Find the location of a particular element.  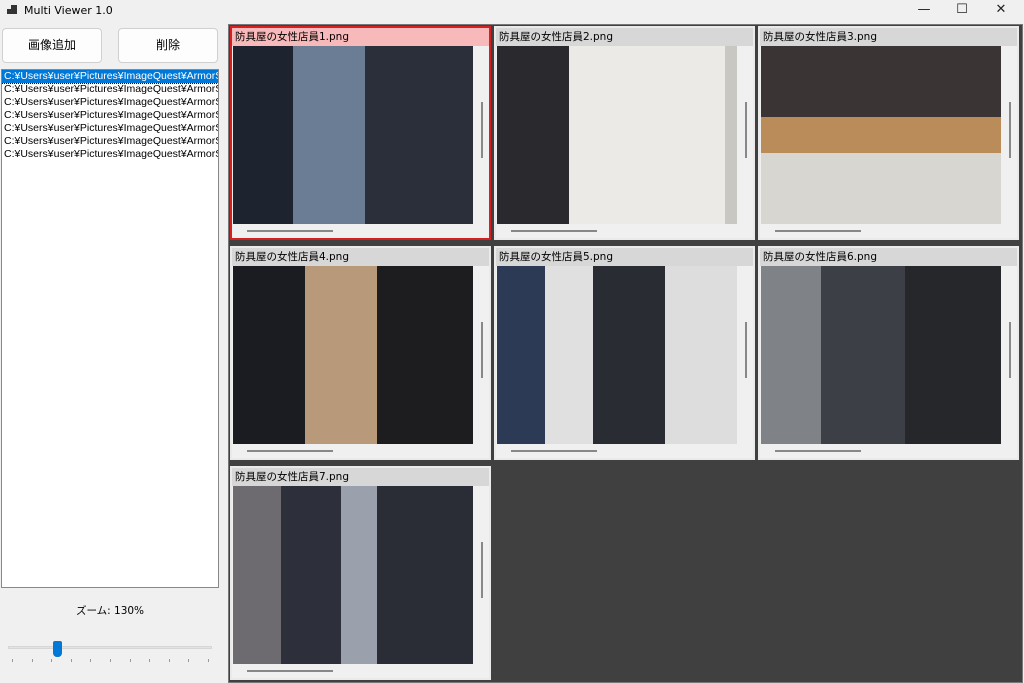

close-button: ✕ is located at coordinates (1001, 11).